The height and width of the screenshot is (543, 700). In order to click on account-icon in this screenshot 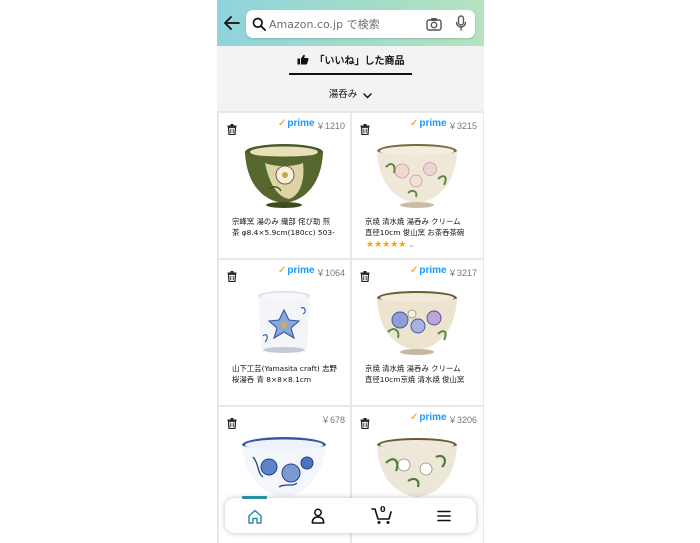, I will do `click(318, 516)`.